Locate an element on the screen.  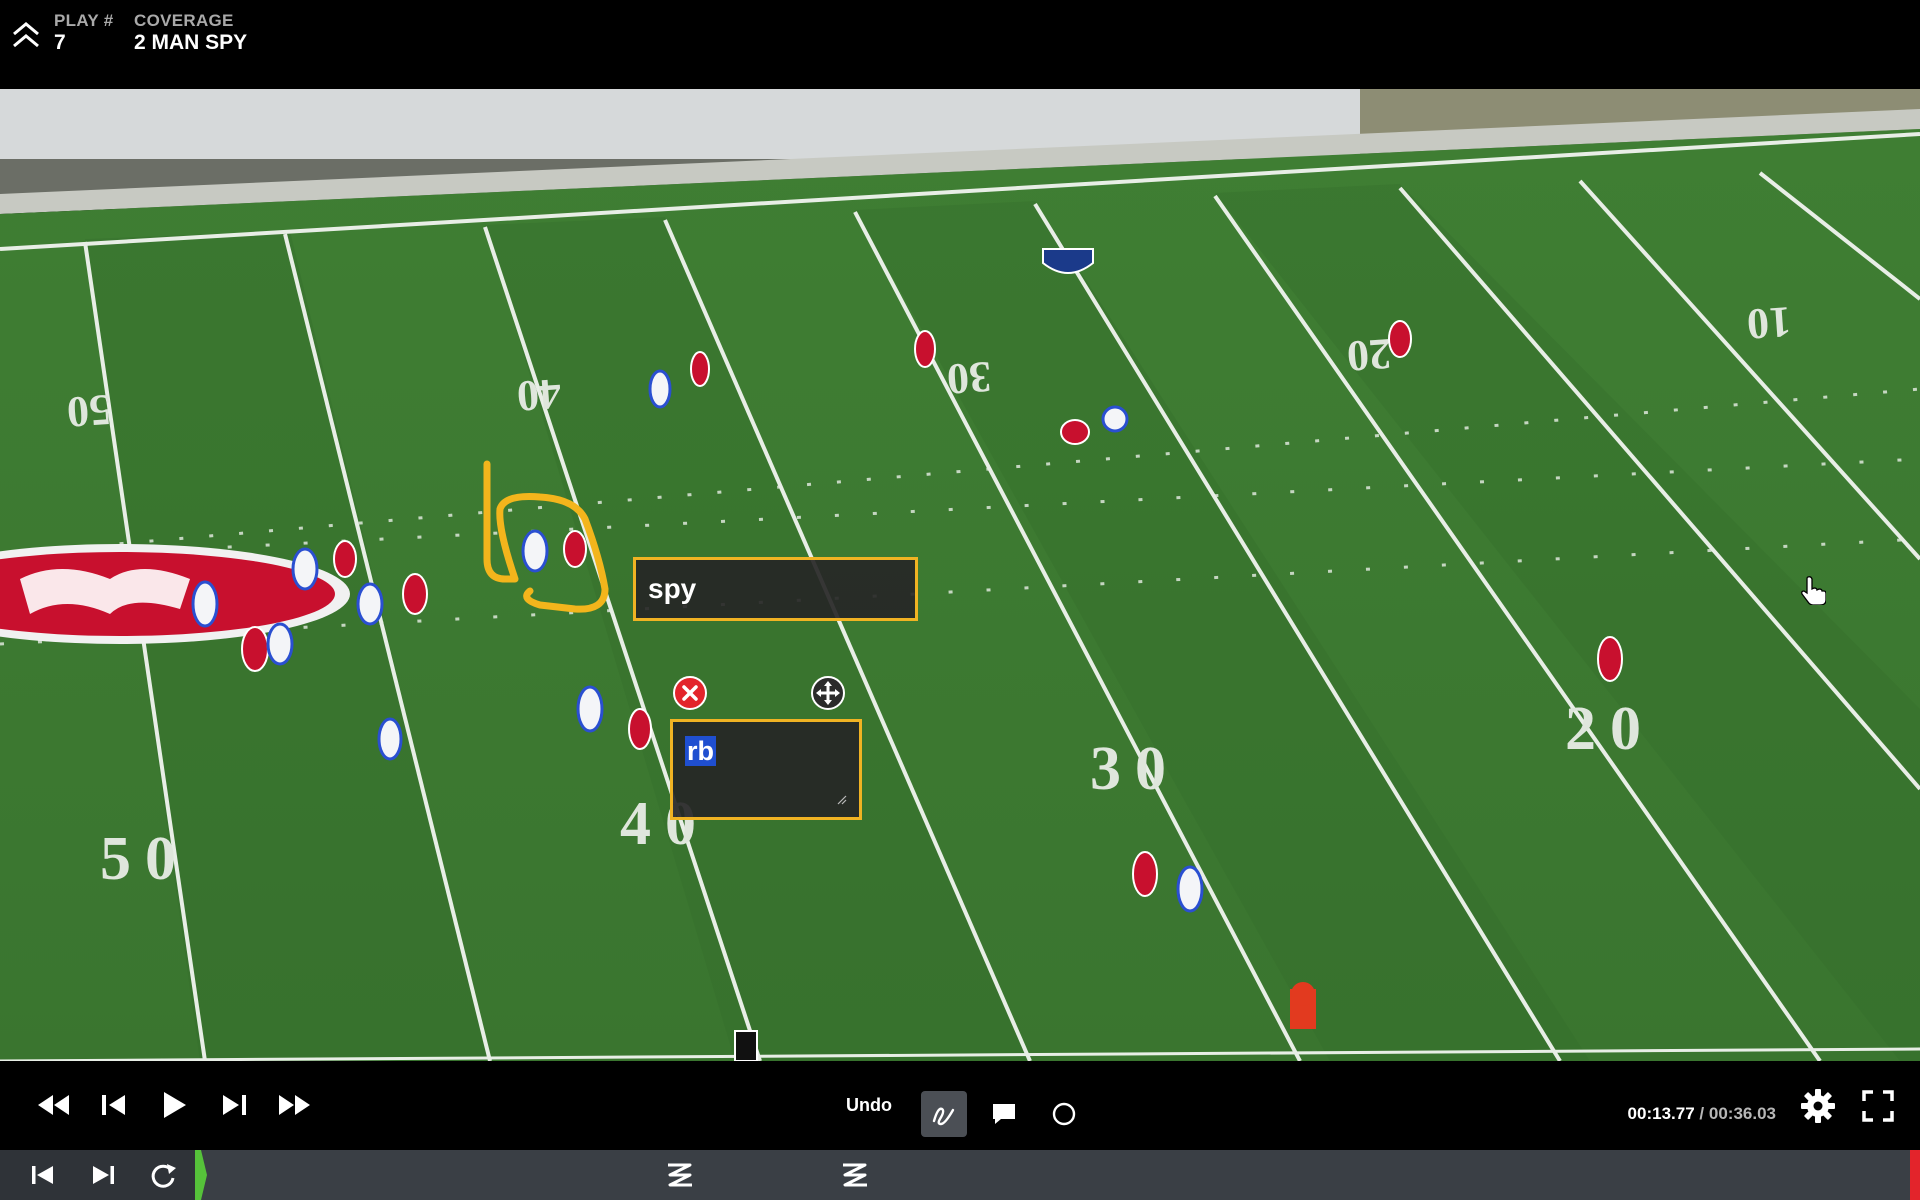
timeline-end-marker is located at coordinates (1915, 1175).